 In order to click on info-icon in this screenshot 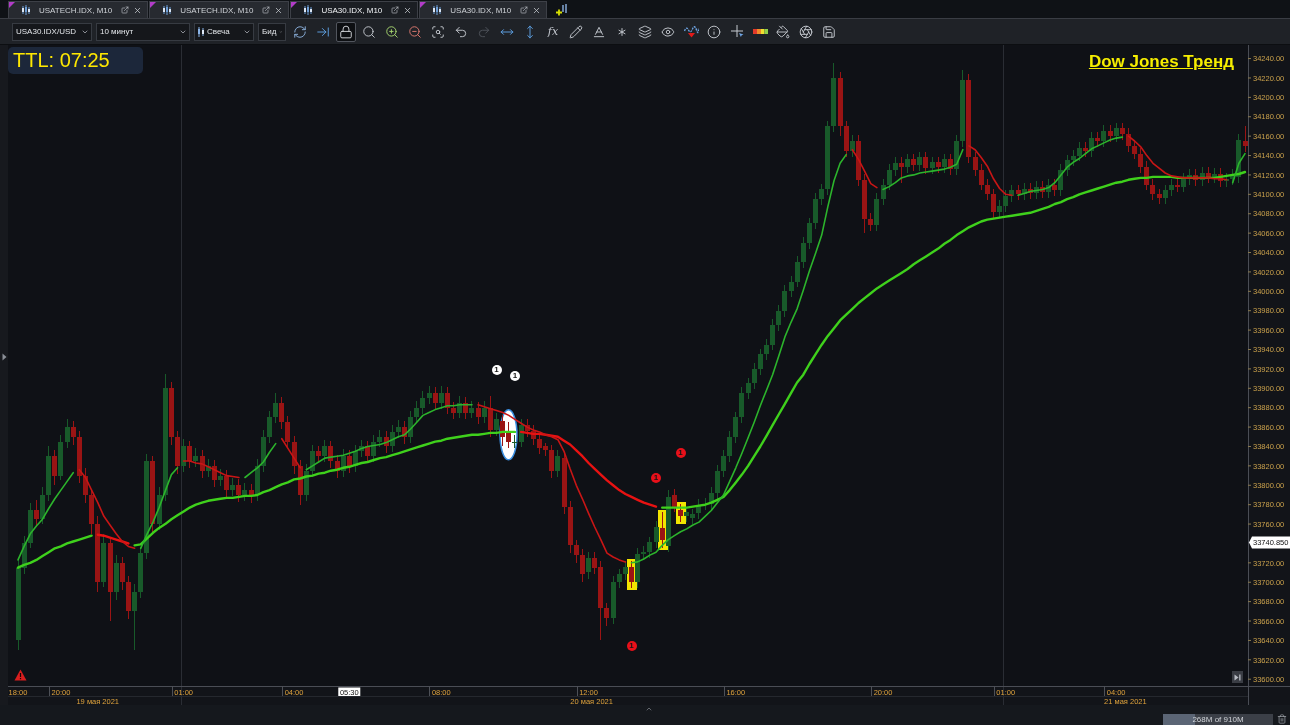, I will do `click(714, 31)`.